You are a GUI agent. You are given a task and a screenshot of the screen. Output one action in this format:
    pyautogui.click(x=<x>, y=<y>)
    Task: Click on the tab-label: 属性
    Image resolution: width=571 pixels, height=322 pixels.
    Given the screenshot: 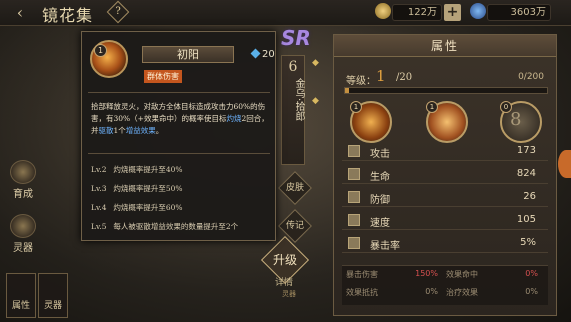 What is the action you would take?
    pyautogui.click(x=20, y=306)
    